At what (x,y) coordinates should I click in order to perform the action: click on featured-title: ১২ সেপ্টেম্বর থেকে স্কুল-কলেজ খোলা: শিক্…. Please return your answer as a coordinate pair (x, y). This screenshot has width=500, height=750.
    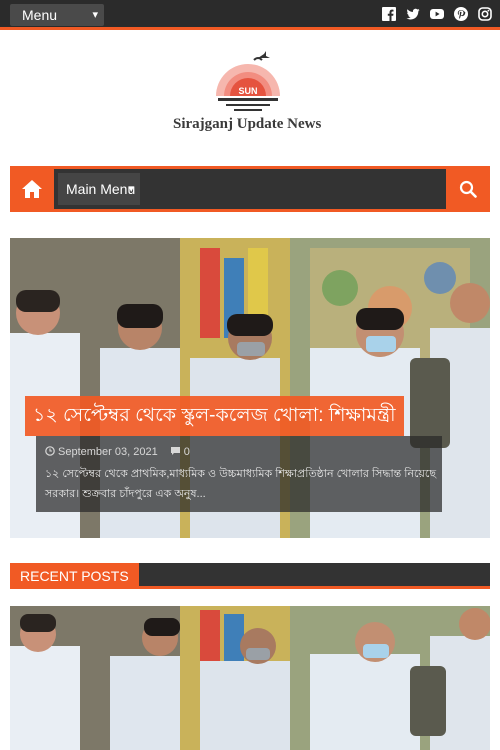
    Looking at the image, I should click on (214, 416).